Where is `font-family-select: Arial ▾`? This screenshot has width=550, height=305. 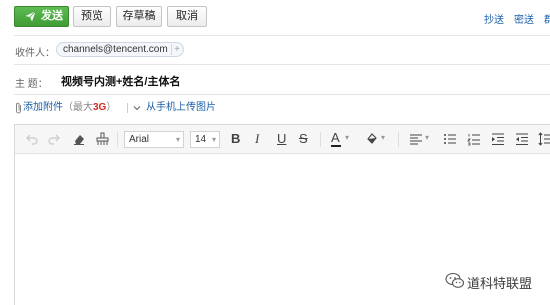 font-family-select: Arial ▾ is located at coordinates (154, 139).